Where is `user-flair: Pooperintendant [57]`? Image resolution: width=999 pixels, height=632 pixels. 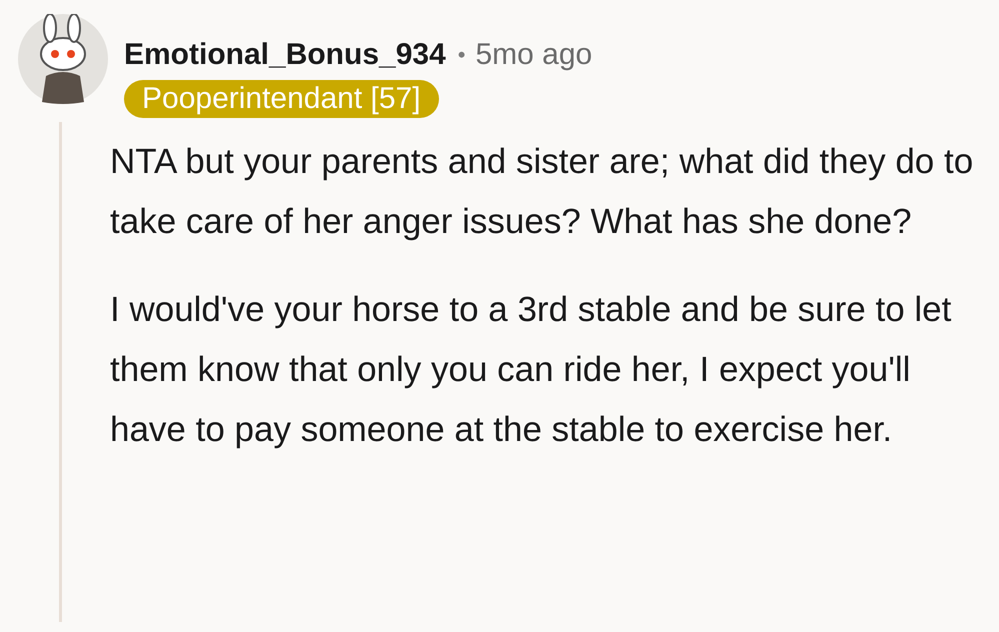 user-flair: Pooperintendant [57] is located at coordinates (281, 99).